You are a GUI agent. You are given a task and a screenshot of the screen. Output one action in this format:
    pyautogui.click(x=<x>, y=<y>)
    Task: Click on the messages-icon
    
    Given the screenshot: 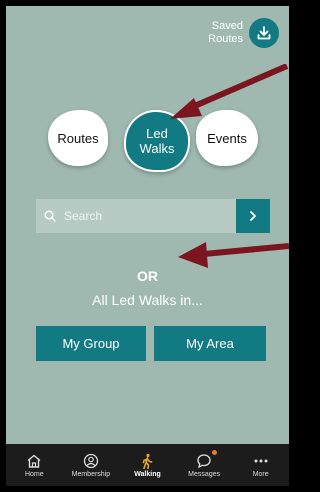 What is the action you would take?
    pyautogui.click(x=204, y=460)
    